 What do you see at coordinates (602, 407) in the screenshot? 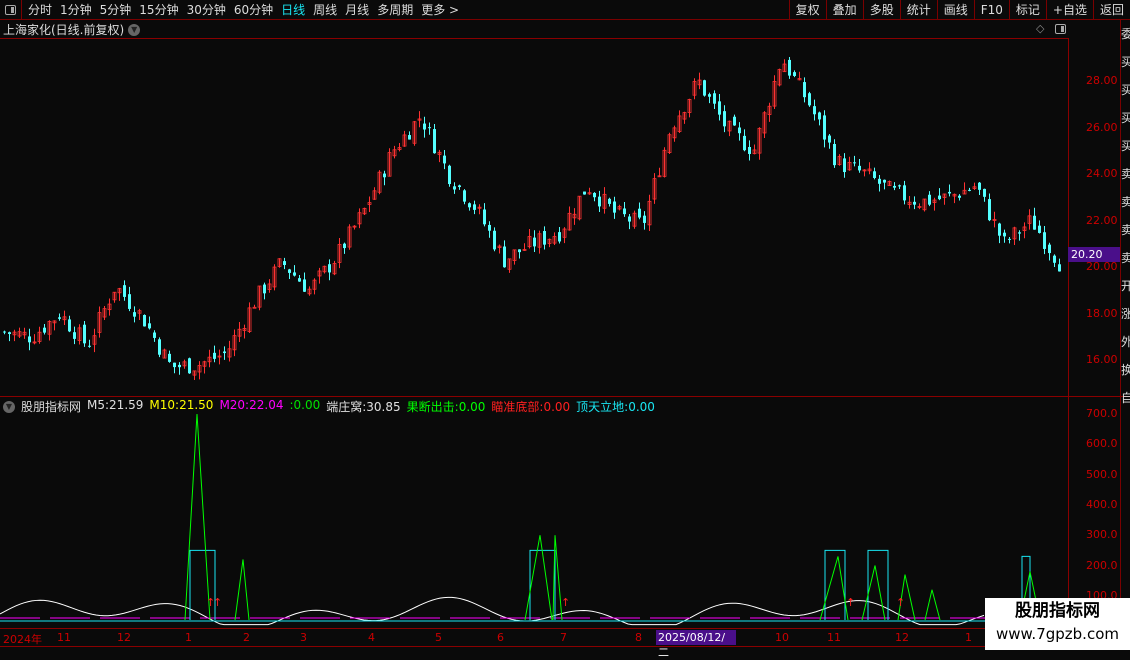
I see `indicator-label: 顶天立地:` at bounding box center [602, 407].